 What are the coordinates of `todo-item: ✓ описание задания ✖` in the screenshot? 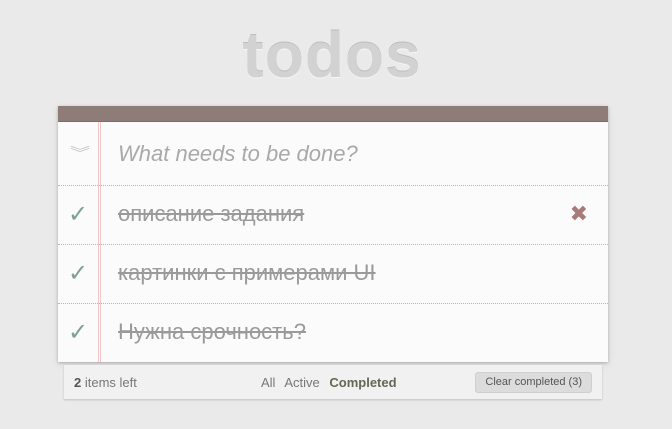 It's located at (333, 215).